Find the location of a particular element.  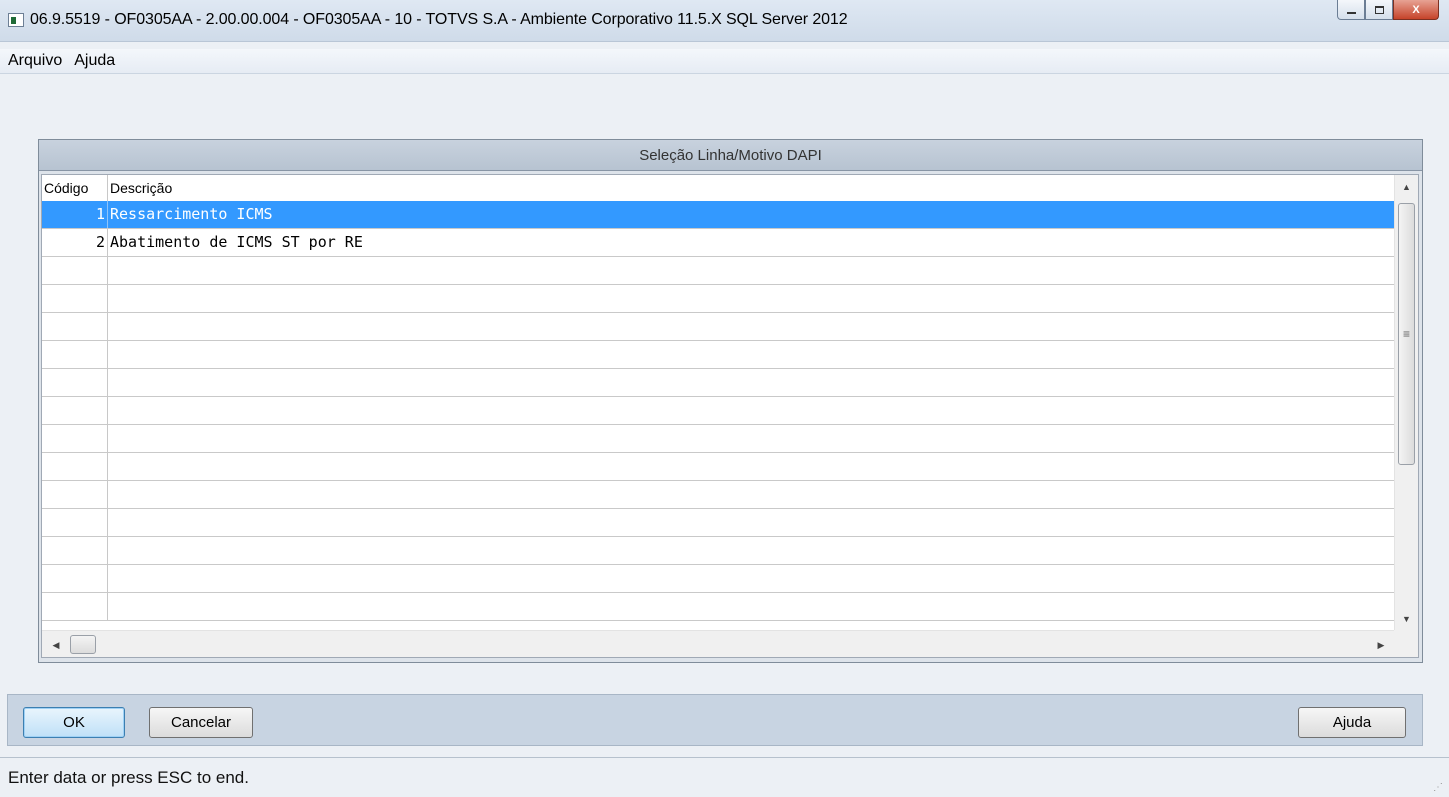

menu-item-arquivo: Arquivo is located at coordinates (34, 61).